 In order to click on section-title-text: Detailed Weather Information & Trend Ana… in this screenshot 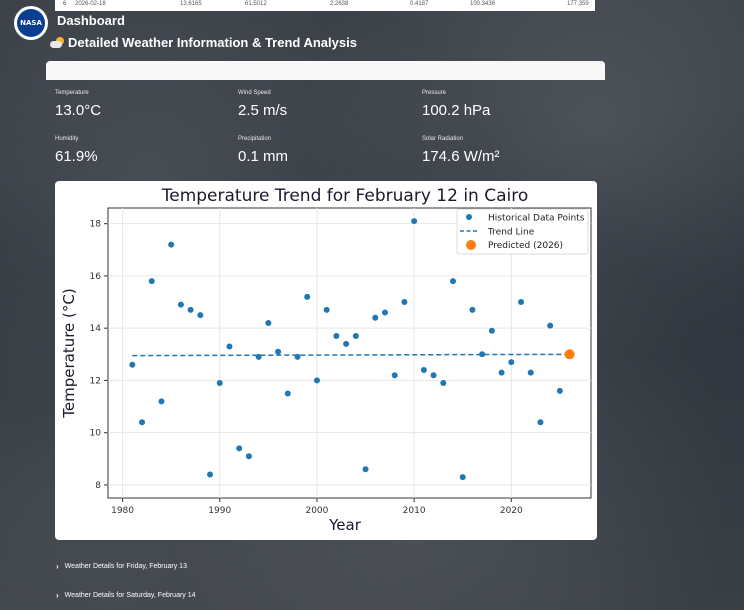, I will do `click(212, 42)`.